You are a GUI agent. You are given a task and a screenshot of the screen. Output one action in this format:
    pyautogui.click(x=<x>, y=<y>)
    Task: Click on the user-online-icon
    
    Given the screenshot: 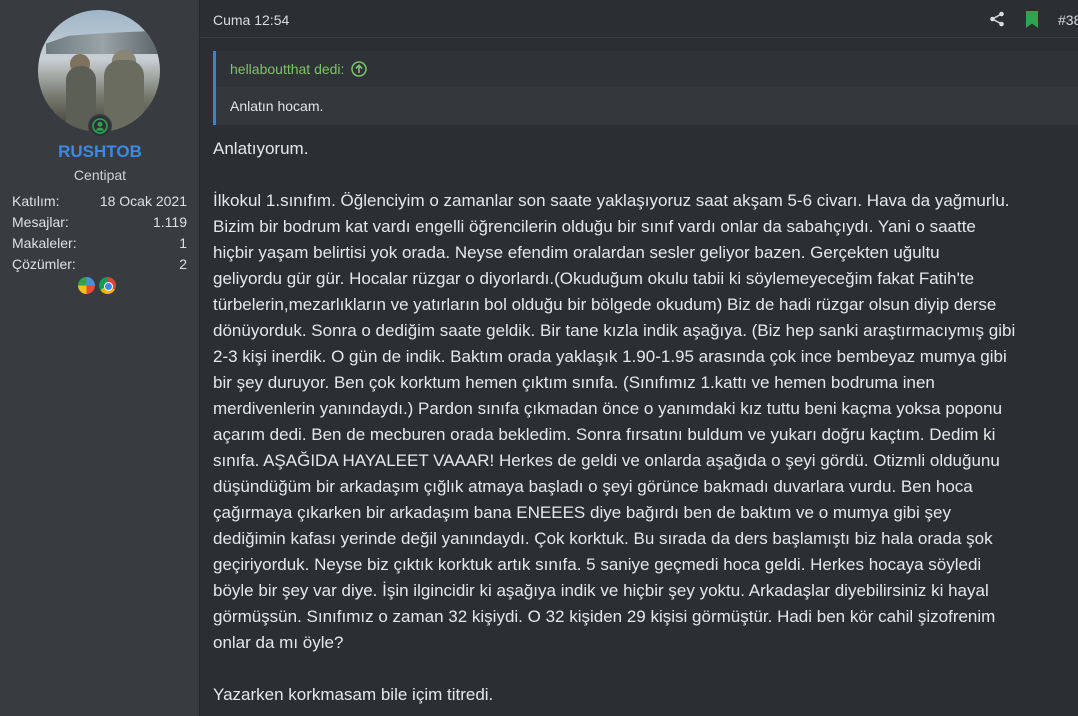 What is the action you would take?
    pyautogui.click(x=100, y=126)
    